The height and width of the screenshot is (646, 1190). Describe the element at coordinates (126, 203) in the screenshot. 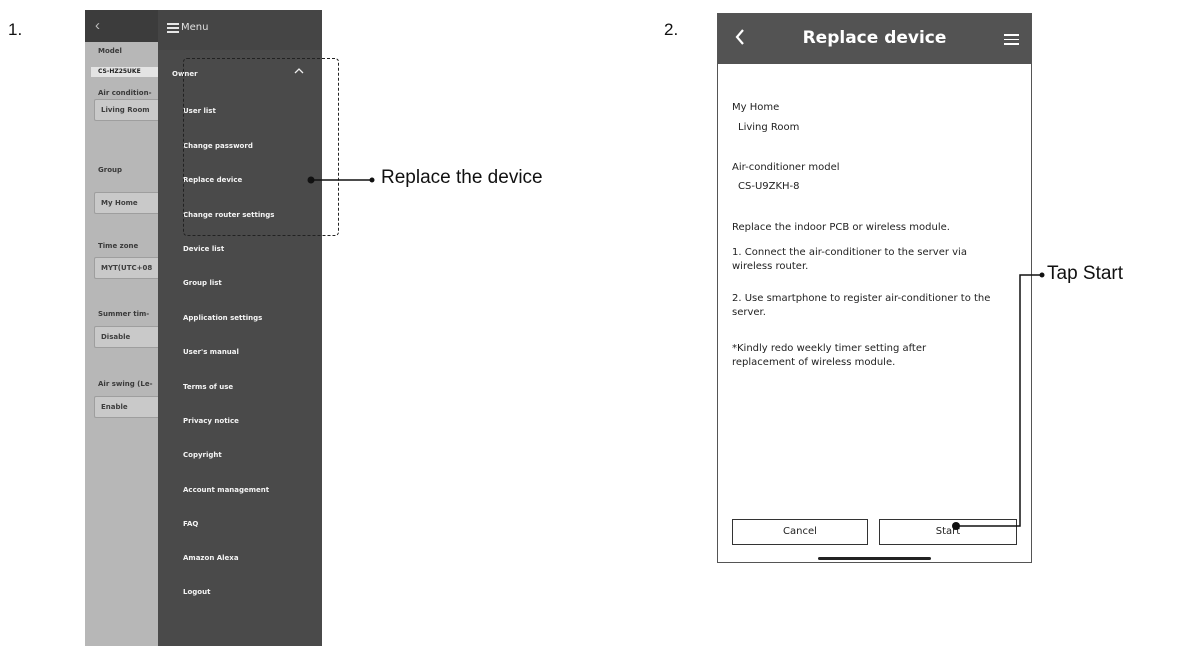

I see `group-field: My Home` at that location.